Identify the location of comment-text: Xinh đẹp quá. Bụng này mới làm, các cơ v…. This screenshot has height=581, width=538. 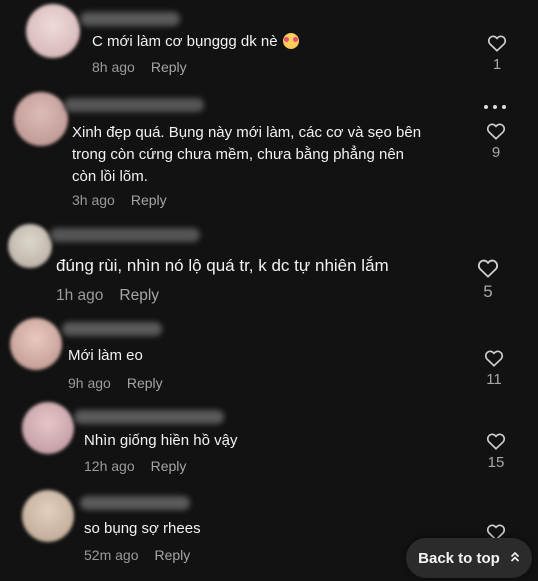
(247, 154).